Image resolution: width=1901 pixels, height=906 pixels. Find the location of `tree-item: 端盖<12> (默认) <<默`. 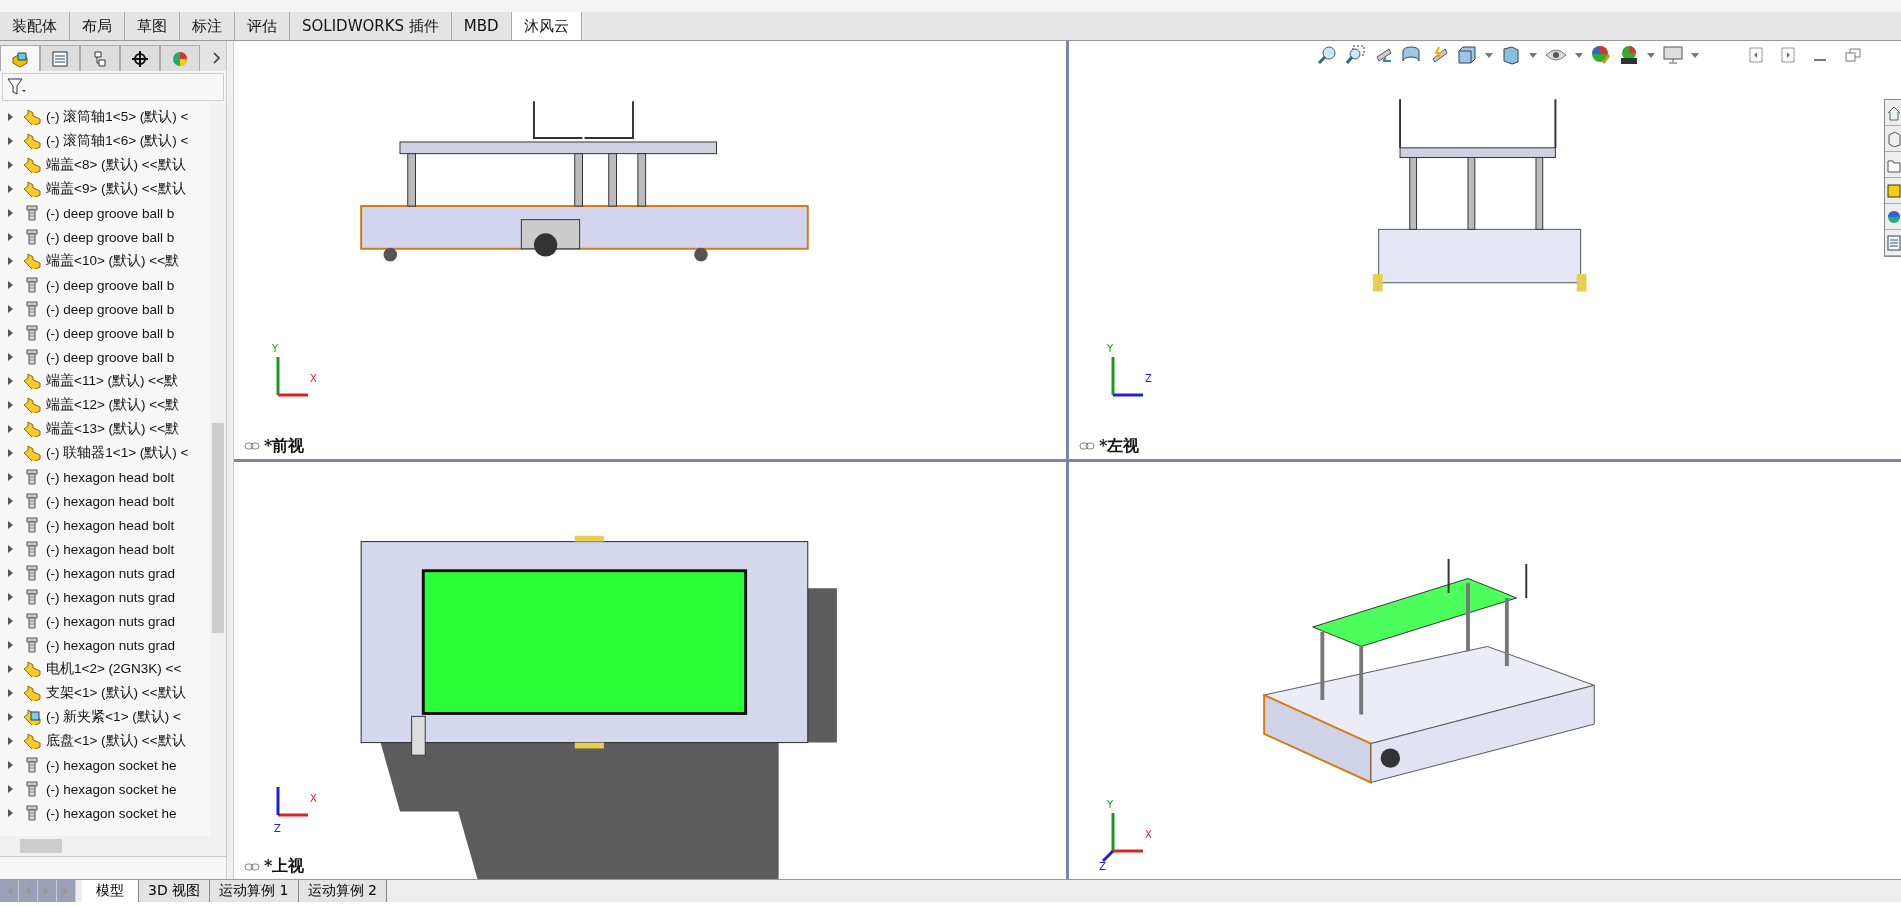

tree-item: 端盖<12> (默认) <<默 is located at coordinates (113, 405).